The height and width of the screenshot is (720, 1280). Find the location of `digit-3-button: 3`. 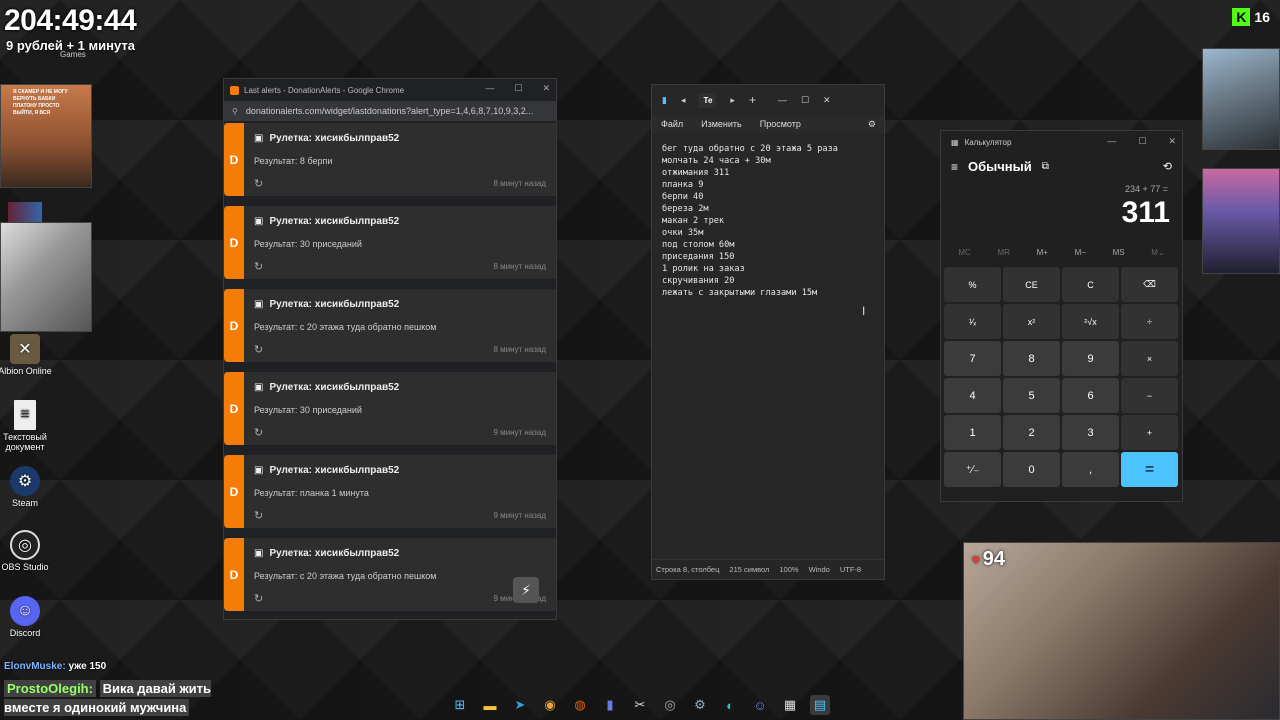

digit-3-button: 3 is located at coordinates (1090, 432).